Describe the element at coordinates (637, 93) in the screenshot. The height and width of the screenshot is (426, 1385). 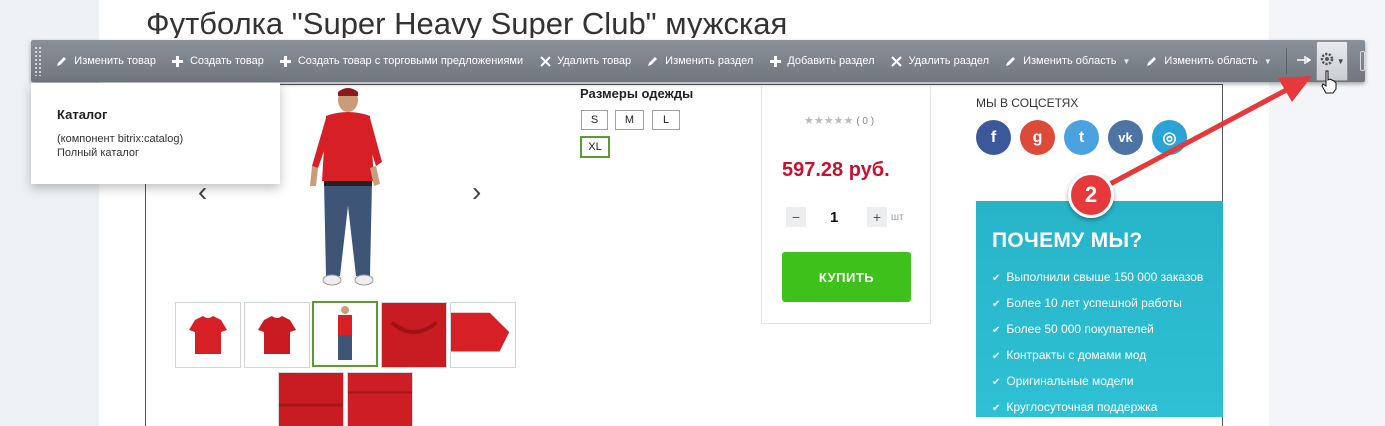
I see `sizes-label: Размеры одежды` at that location.